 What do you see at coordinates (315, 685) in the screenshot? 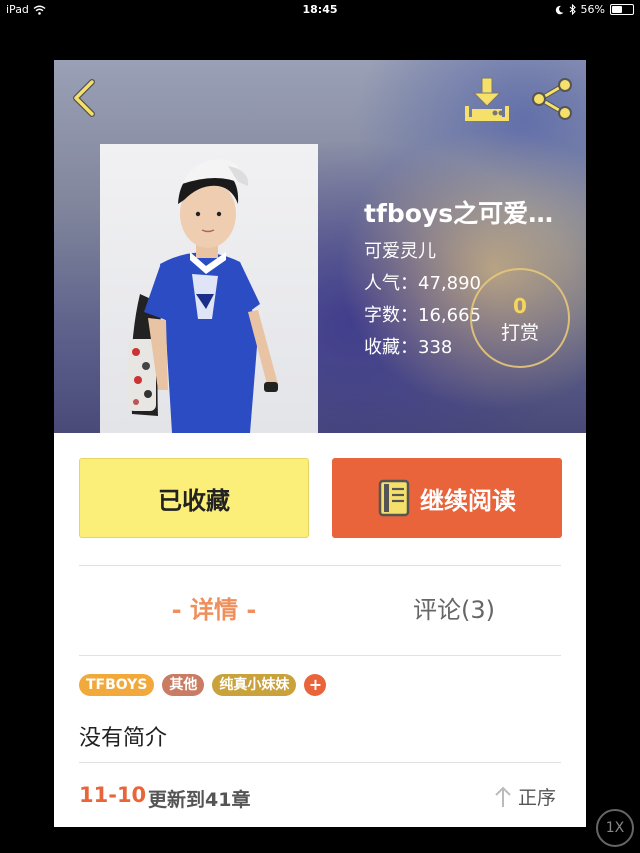
I see `add-tag-button: +` at bounding box center [315, 685].